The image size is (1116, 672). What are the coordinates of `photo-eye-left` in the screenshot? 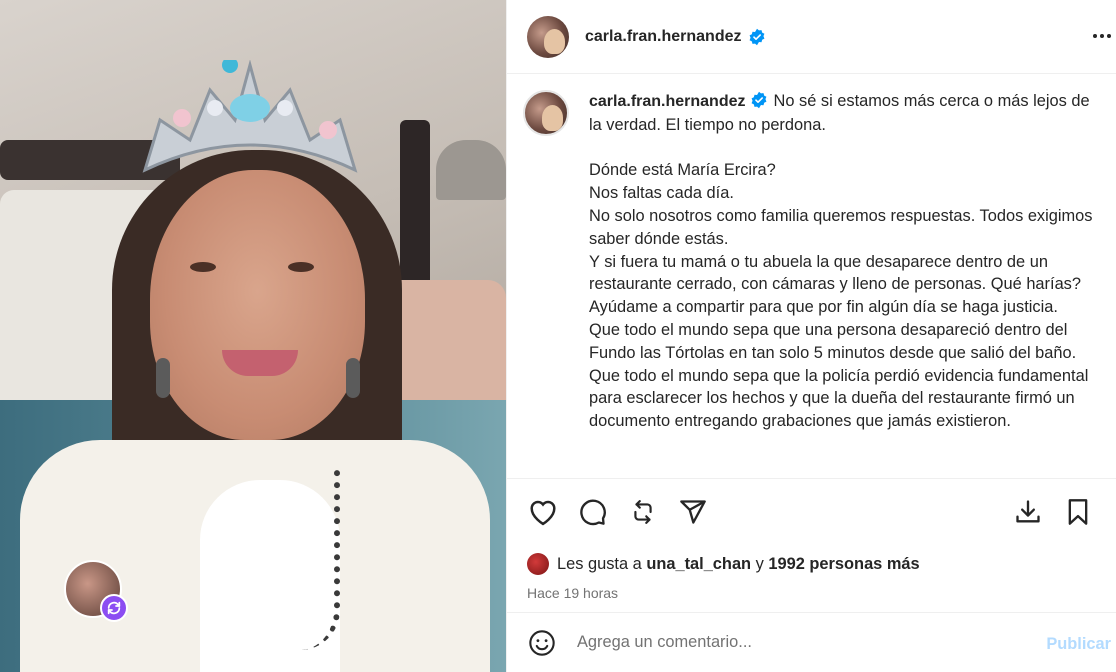 It's located at (203, 267).